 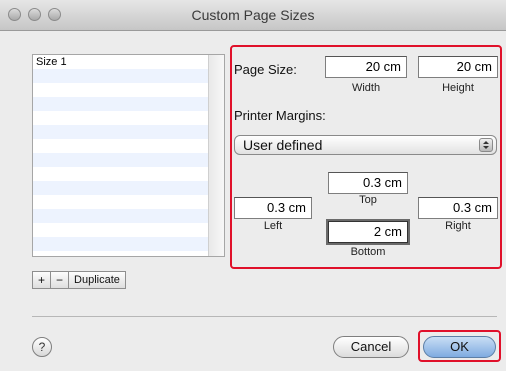 I want to click on list-scrollbar, so click(x=216, y=155).